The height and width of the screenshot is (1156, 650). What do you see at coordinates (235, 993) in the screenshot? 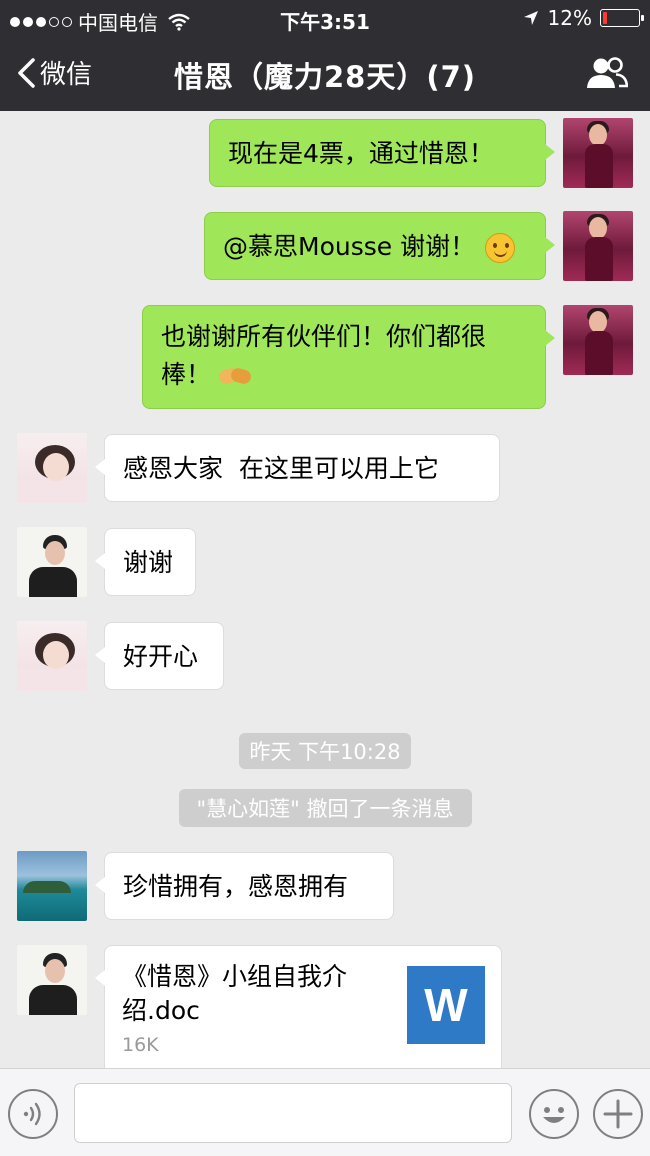
I see `file-name: 《惜恩》小组自我介绍.doc` at bounding box center [235, 993].